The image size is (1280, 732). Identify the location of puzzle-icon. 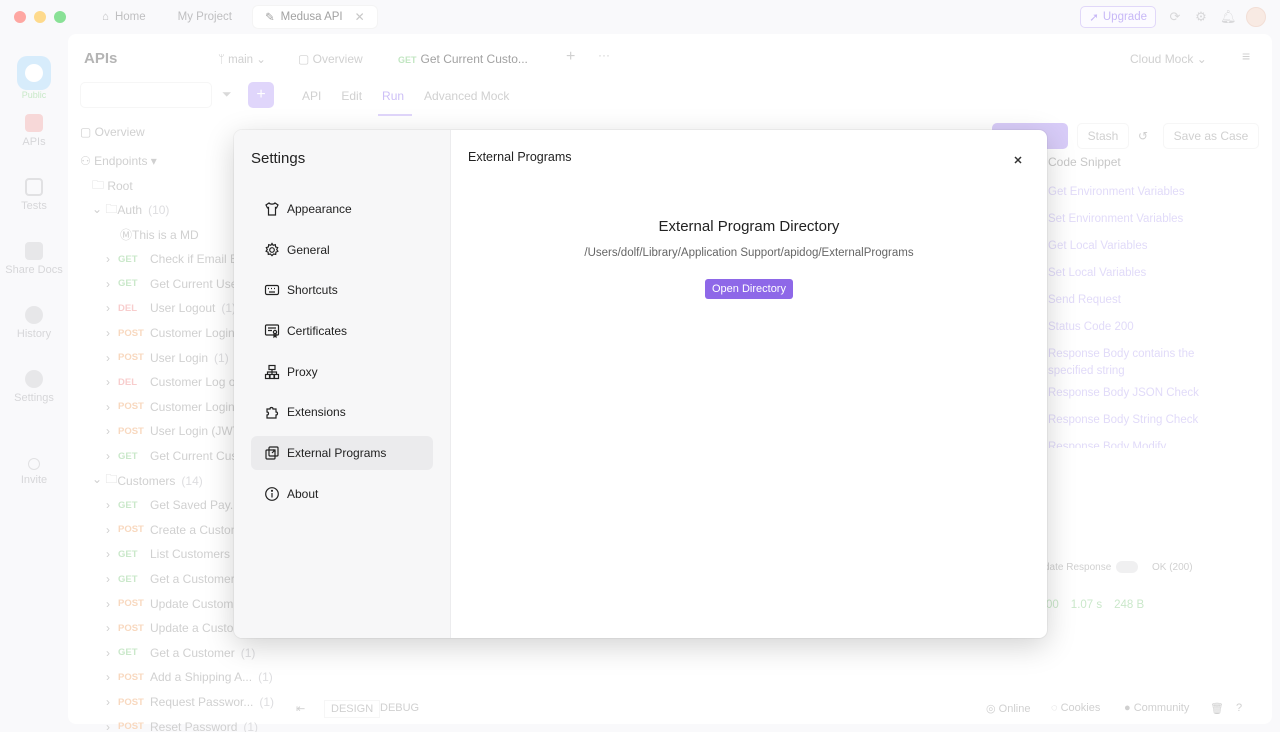
(272, 413).